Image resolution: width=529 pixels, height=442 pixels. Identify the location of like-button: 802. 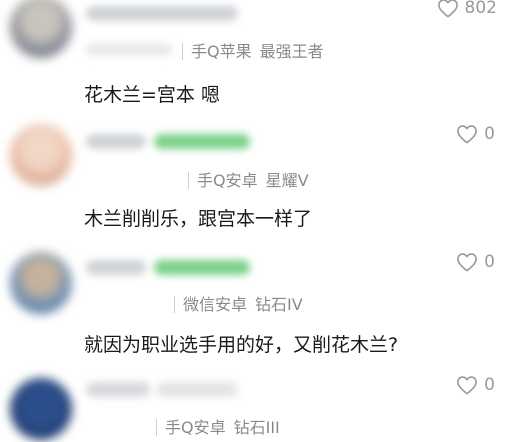
(467, 9).